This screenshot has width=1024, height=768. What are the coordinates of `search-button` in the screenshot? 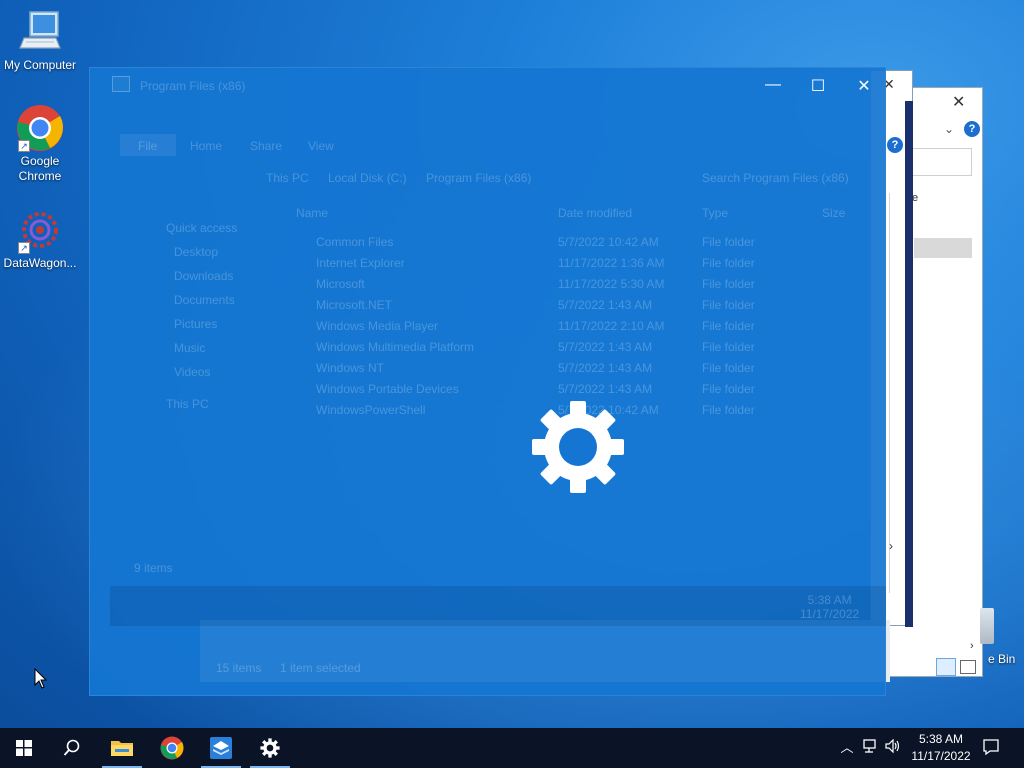 It's located at (72, 748).